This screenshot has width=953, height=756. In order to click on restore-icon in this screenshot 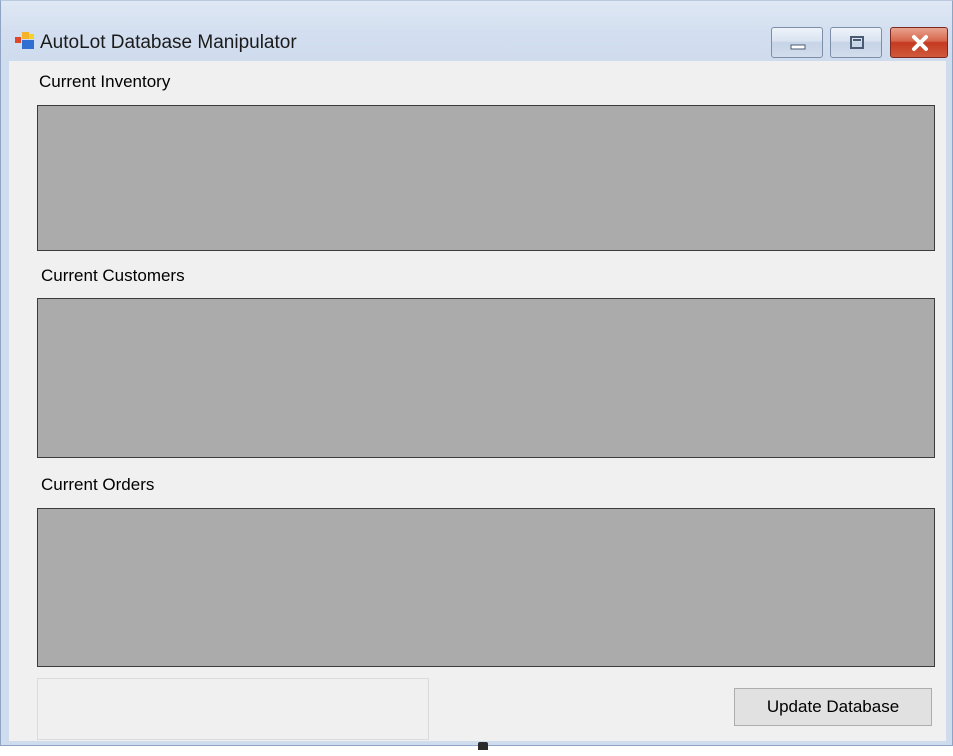, I will do `click(857, 42)`.